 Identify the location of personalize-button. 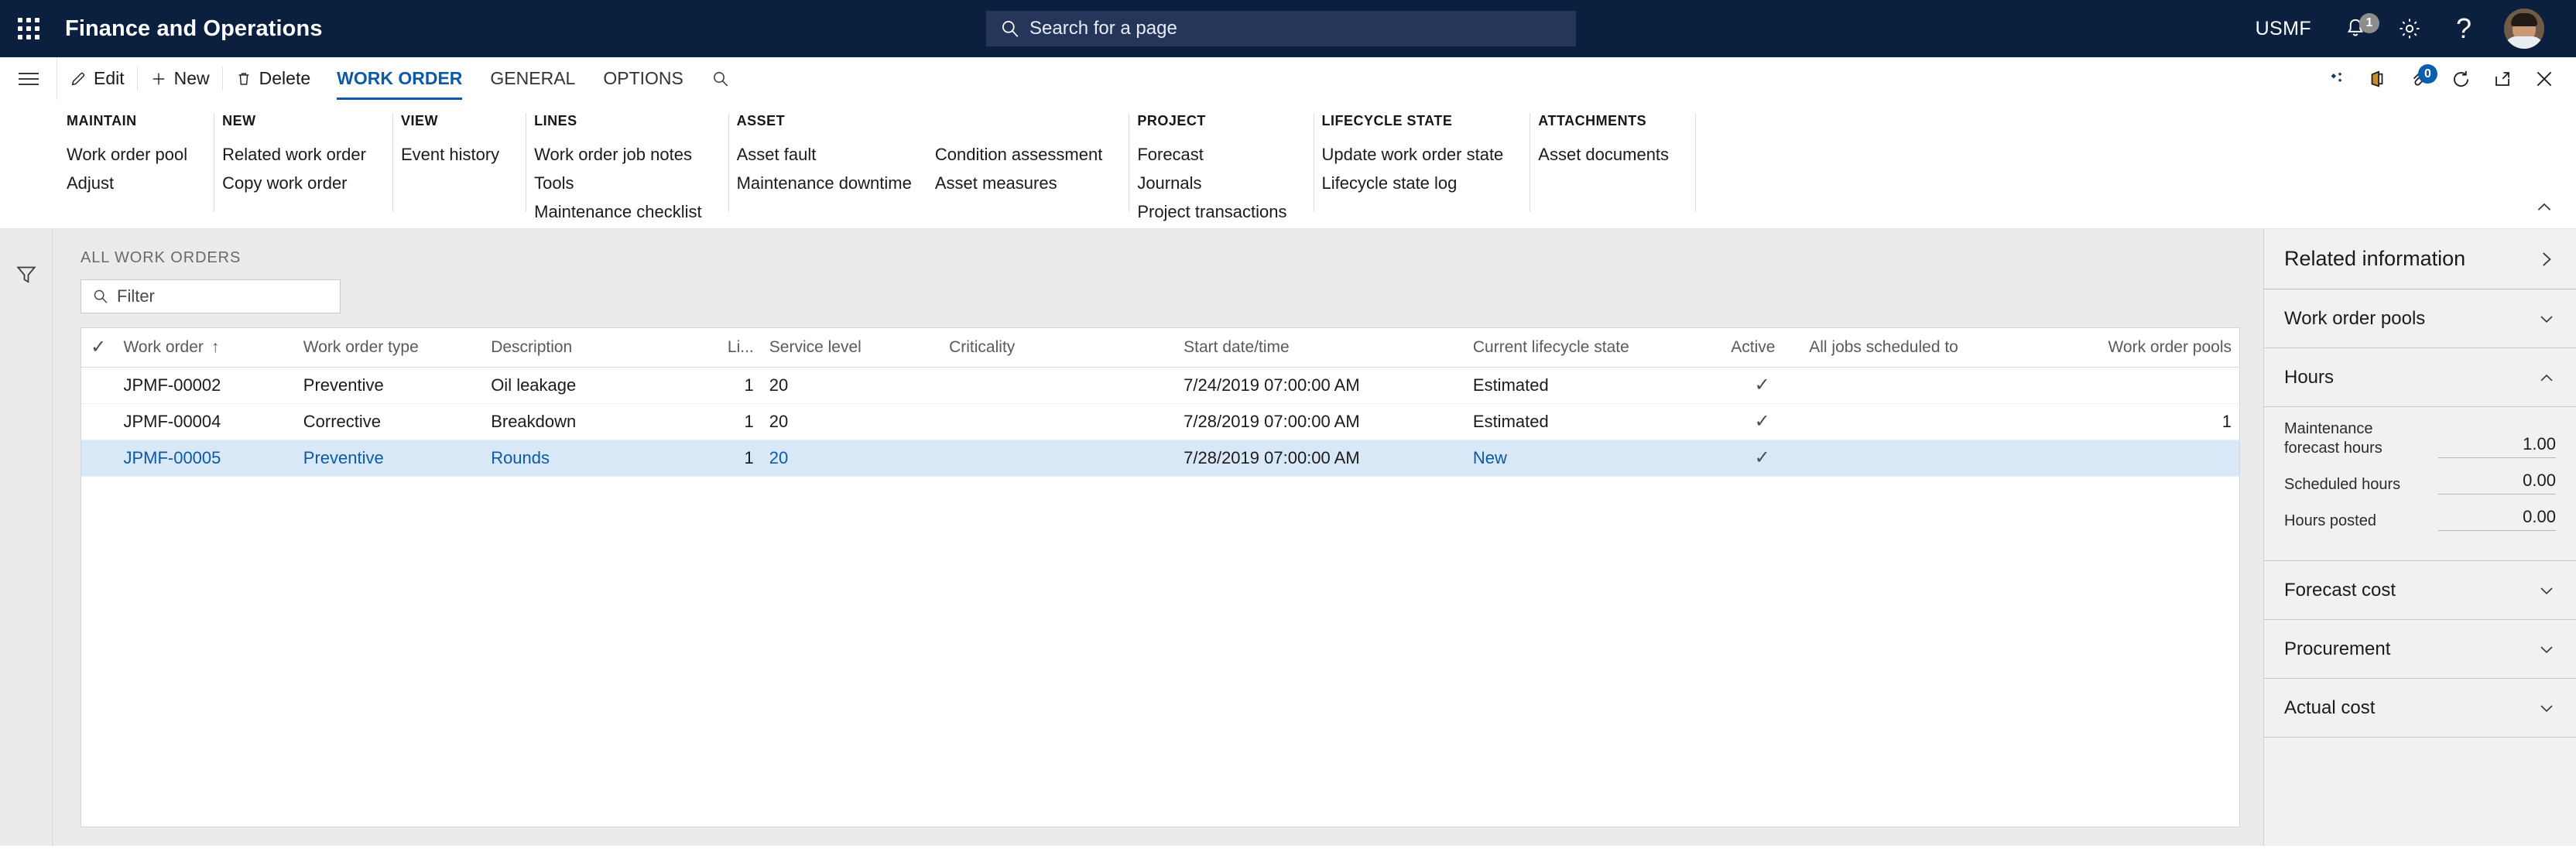
(2335, 79).